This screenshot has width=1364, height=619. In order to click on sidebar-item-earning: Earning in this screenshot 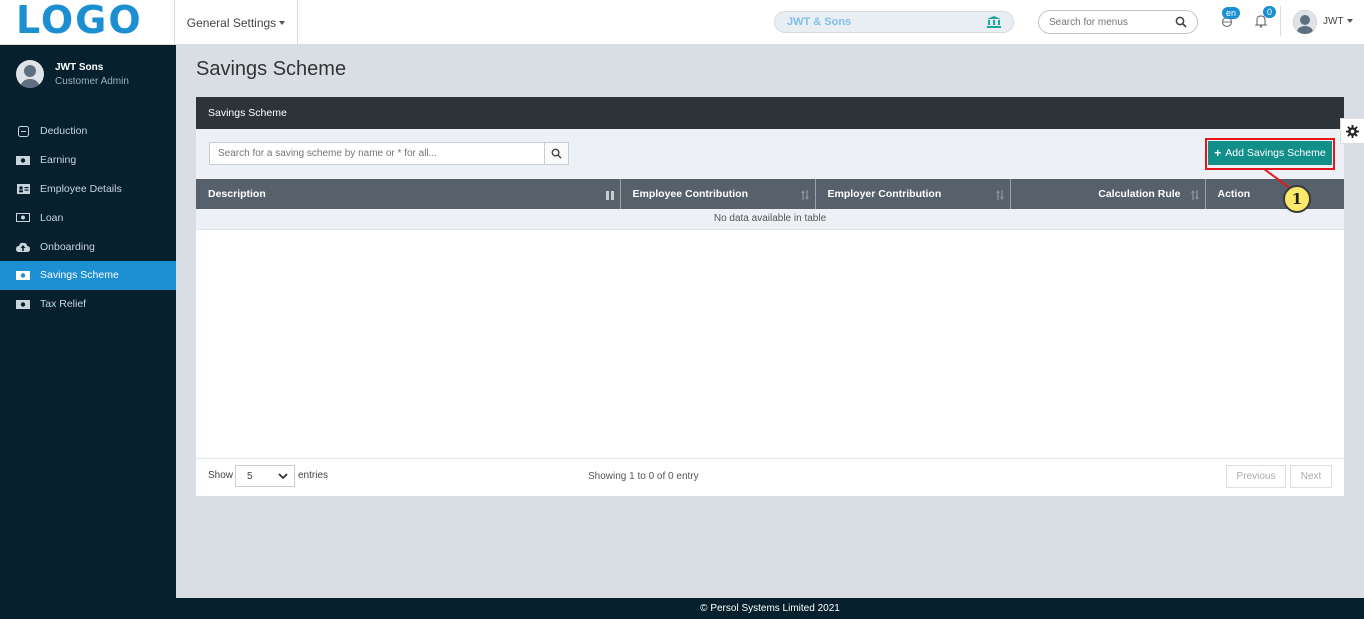, I will do `click(88, 160)`.